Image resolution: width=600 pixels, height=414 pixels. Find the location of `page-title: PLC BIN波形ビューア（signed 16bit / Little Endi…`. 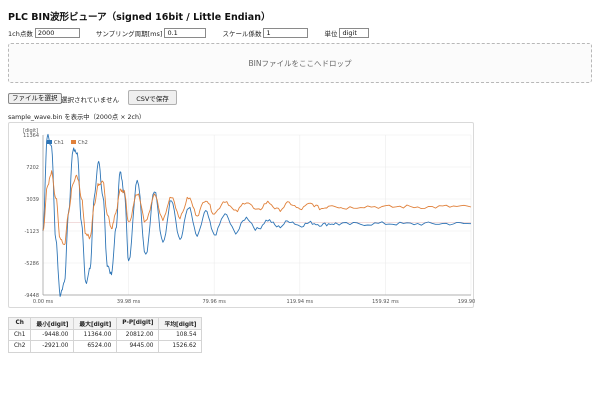

page-title: PLC BIN波形ビューア（signed 16bit / Little Endi… is located at coordinates (139, 17).